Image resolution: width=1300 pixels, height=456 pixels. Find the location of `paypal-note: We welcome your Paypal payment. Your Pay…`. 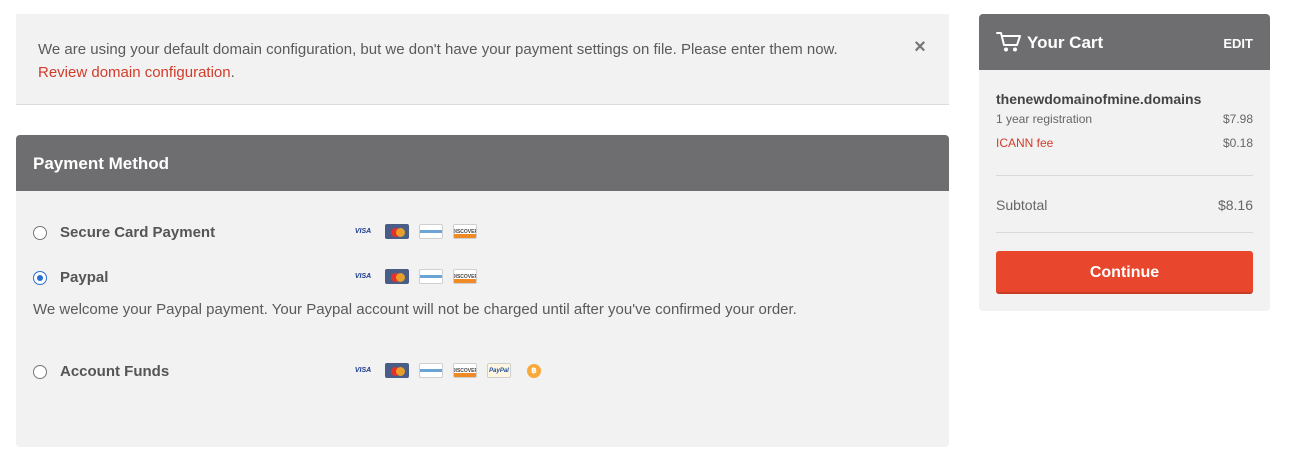

paypal-note: We welcome your Paypal payment. Your Pay… is located at coordinates (415, 309).